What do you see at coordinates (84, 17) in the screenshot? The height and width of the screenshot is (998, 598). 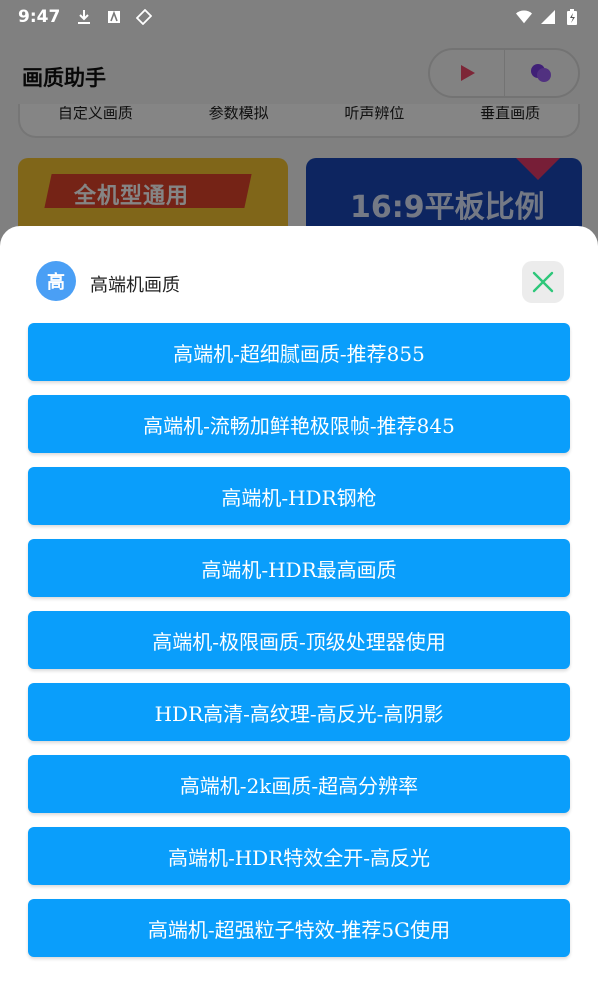 I see `download-icon` at bounding box center [84, 17].